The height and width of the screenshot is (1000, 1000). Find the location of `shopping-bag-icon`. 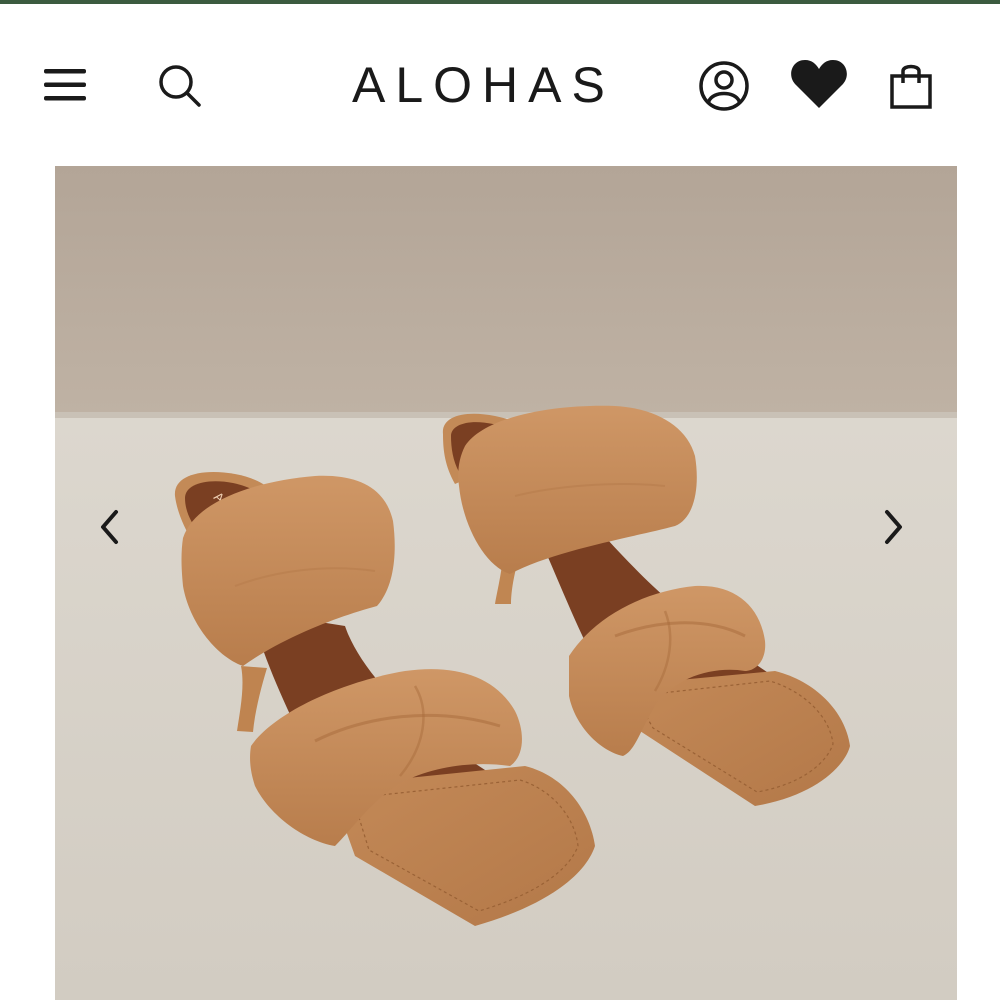

shopping-bag-icon is located at coordinates (911, 86).